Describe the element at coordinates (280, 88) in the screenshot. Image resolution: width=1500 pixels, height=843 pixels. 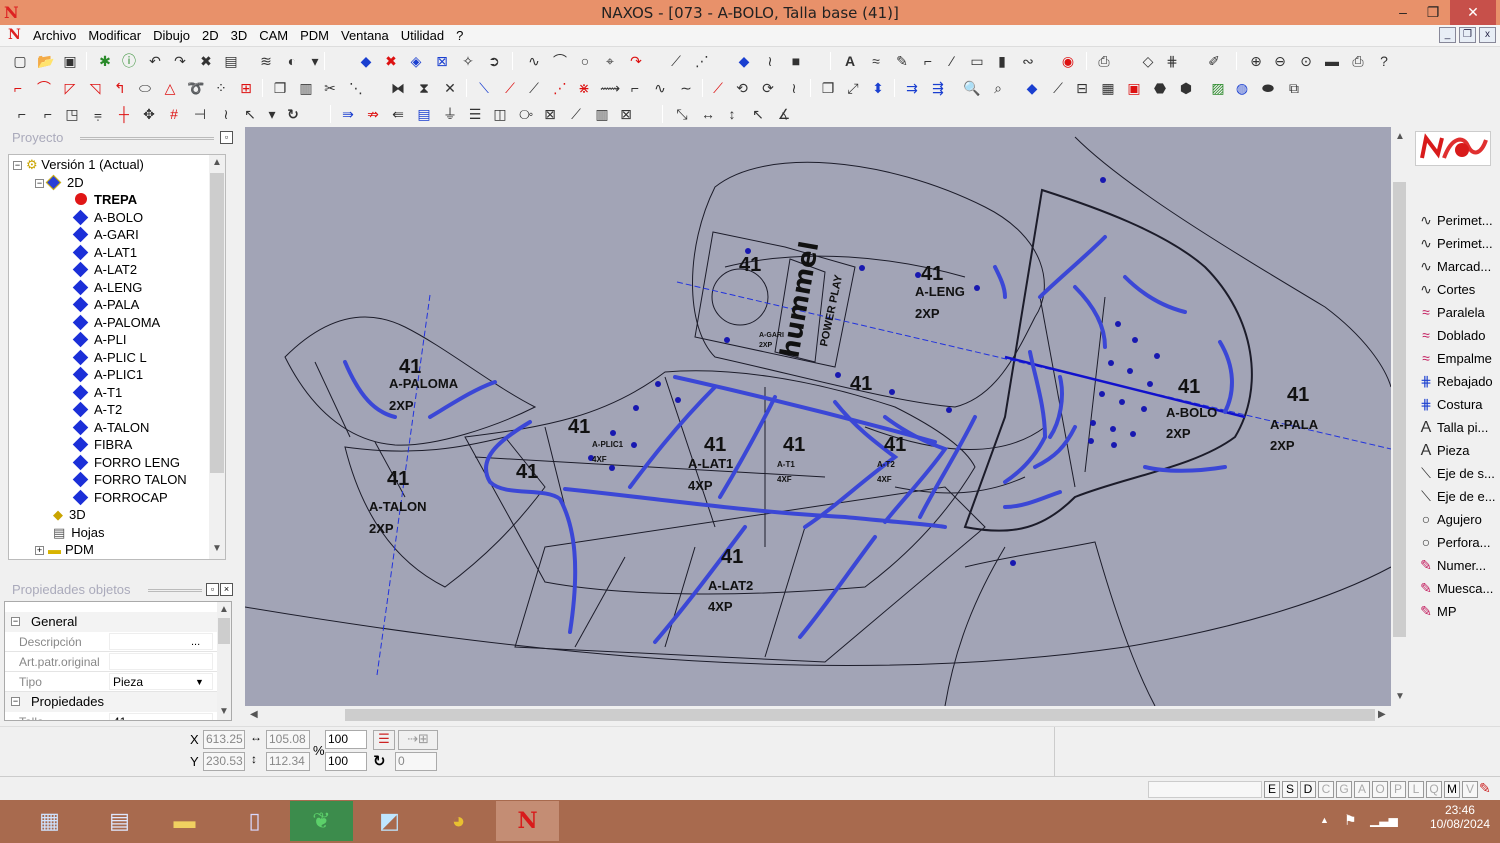
I see `duplicate-icon: ❐` at that location.